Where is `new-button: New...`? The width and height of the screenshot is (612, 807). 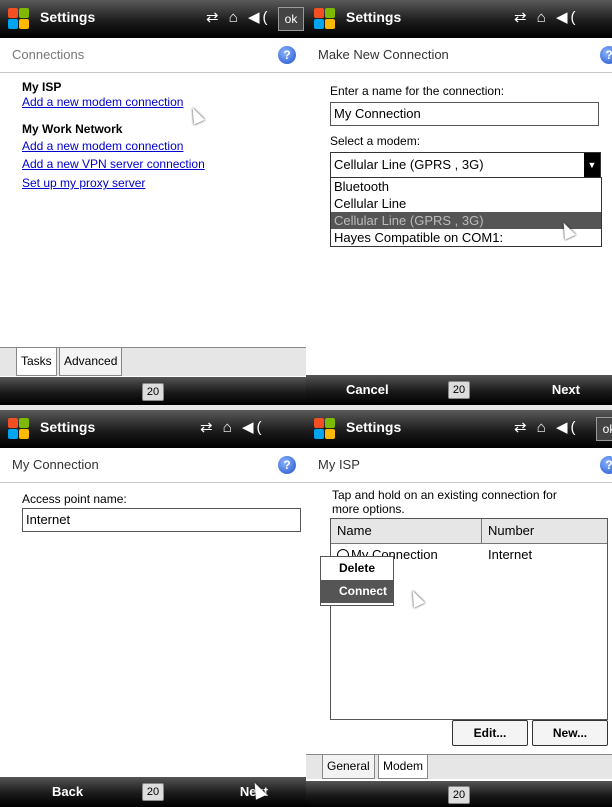 new-button: New... is located at coordinates (570, 733).